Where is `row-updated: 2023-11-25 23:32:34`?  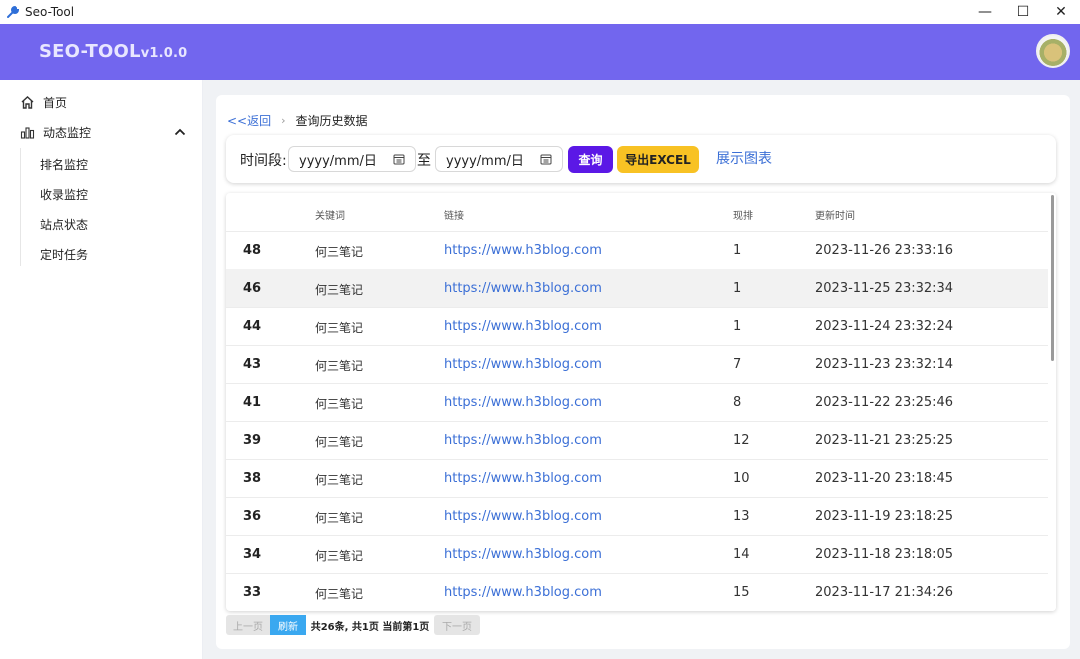 row-updated: 2023-11-25 23:32:34 is located at coordinates (884, 288).